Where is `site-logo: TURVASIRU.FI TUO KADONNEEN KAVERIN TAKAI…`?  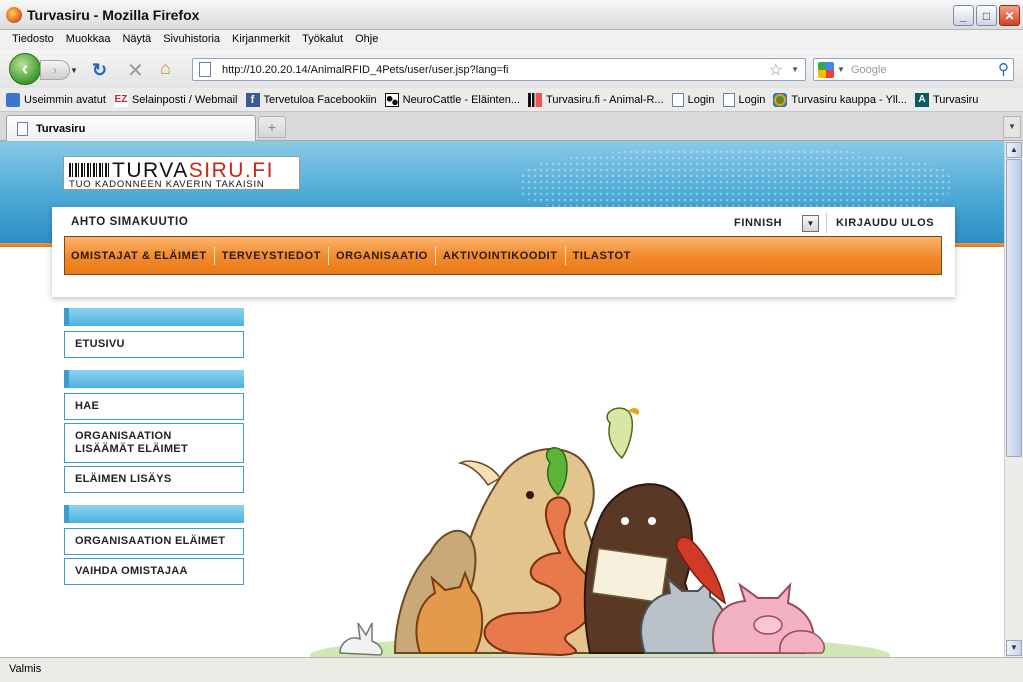 site-logo: TURVASIRU.FI TUO KADONNEEN KAVERIN TAKAI… is located at coordinates (181, 173).